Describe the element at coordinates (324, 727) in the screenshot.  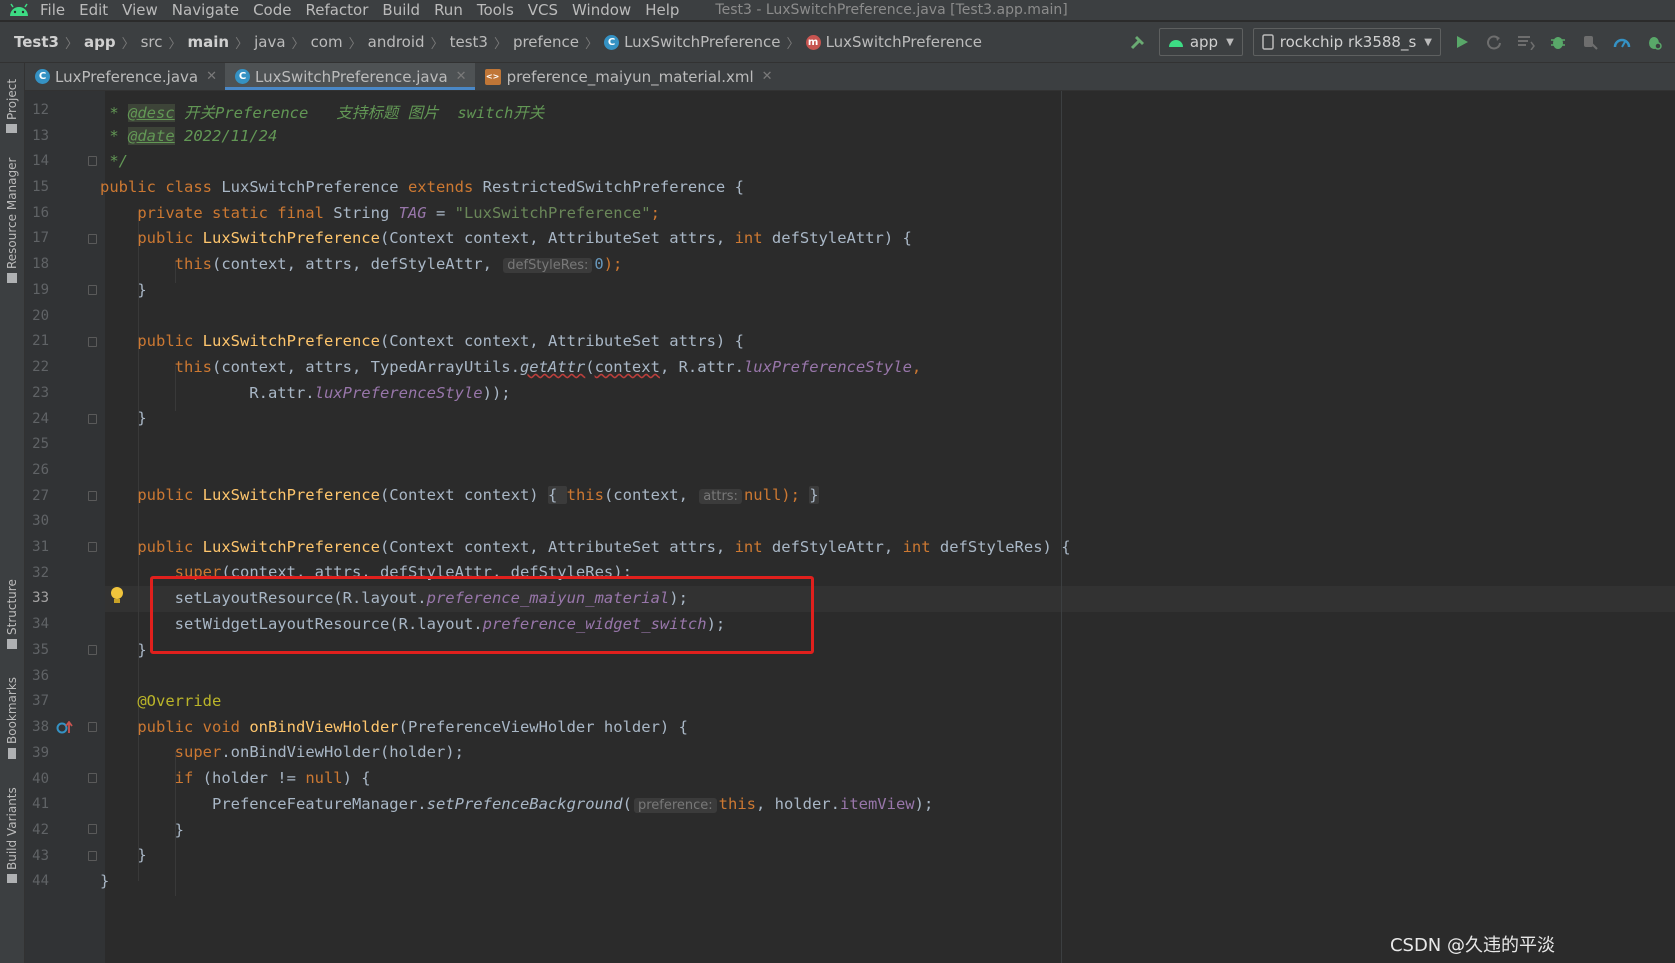
I see `method-name: onBindViewHolder` at that location.